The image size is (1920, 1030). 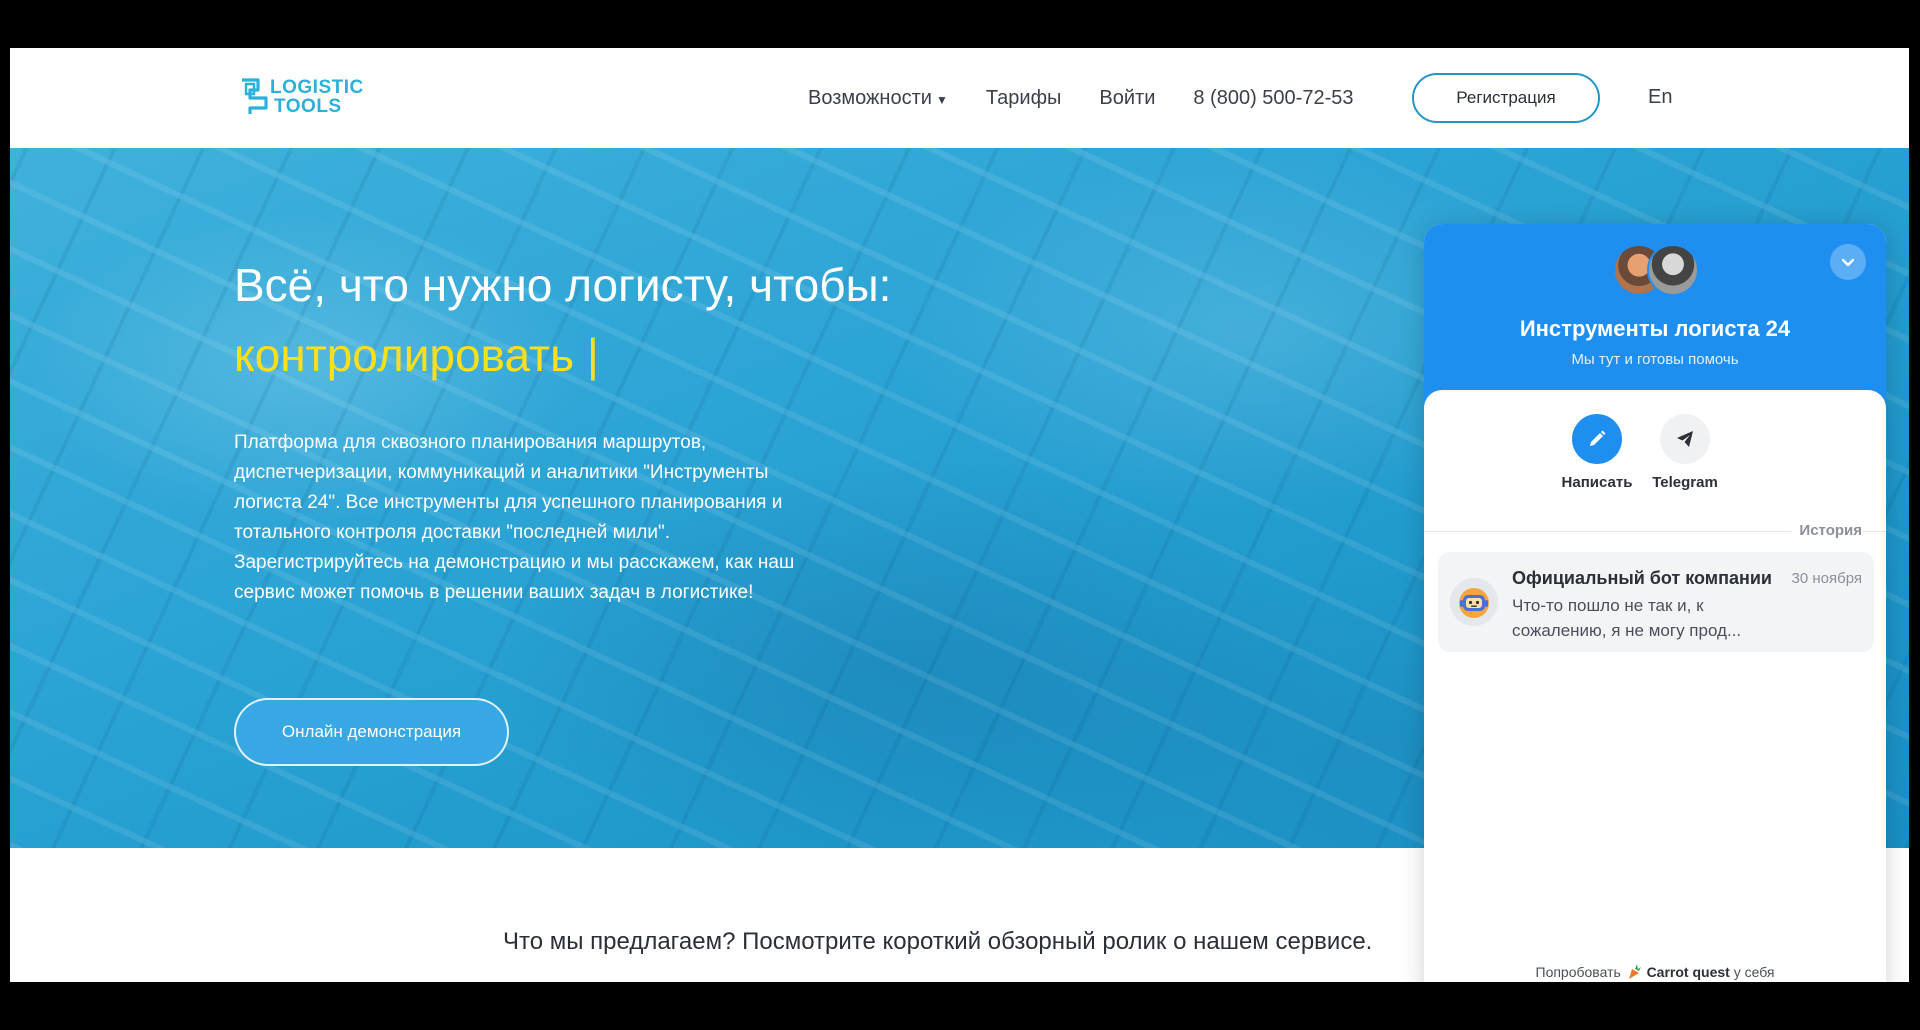 I want to click on bot-icon, so click(x=1474, y=603).